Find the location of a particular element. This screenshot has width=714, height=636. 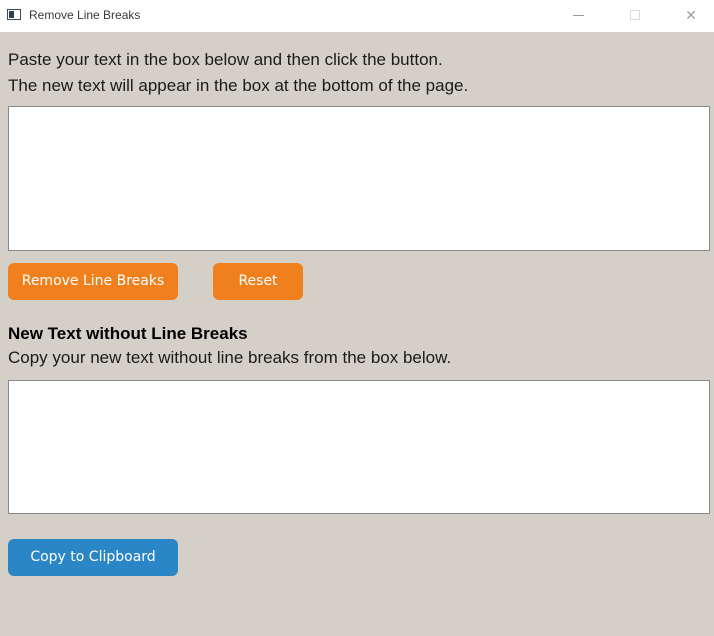

output-heading: New Text without Line Breaks is located at coordinates (128, 333).